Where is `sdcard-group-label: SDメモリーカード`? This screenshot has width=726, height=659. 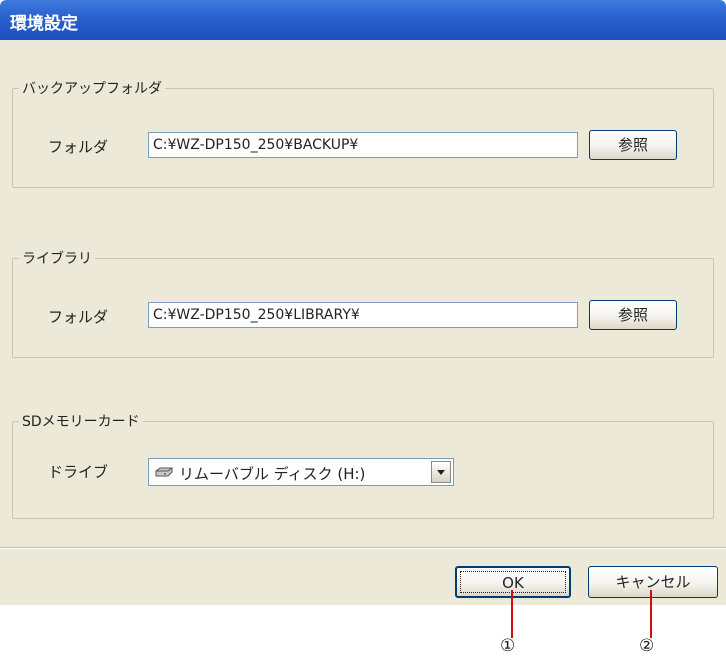
sdcard-group-label: SDメモリーカード is located at coordinates (81, 421).